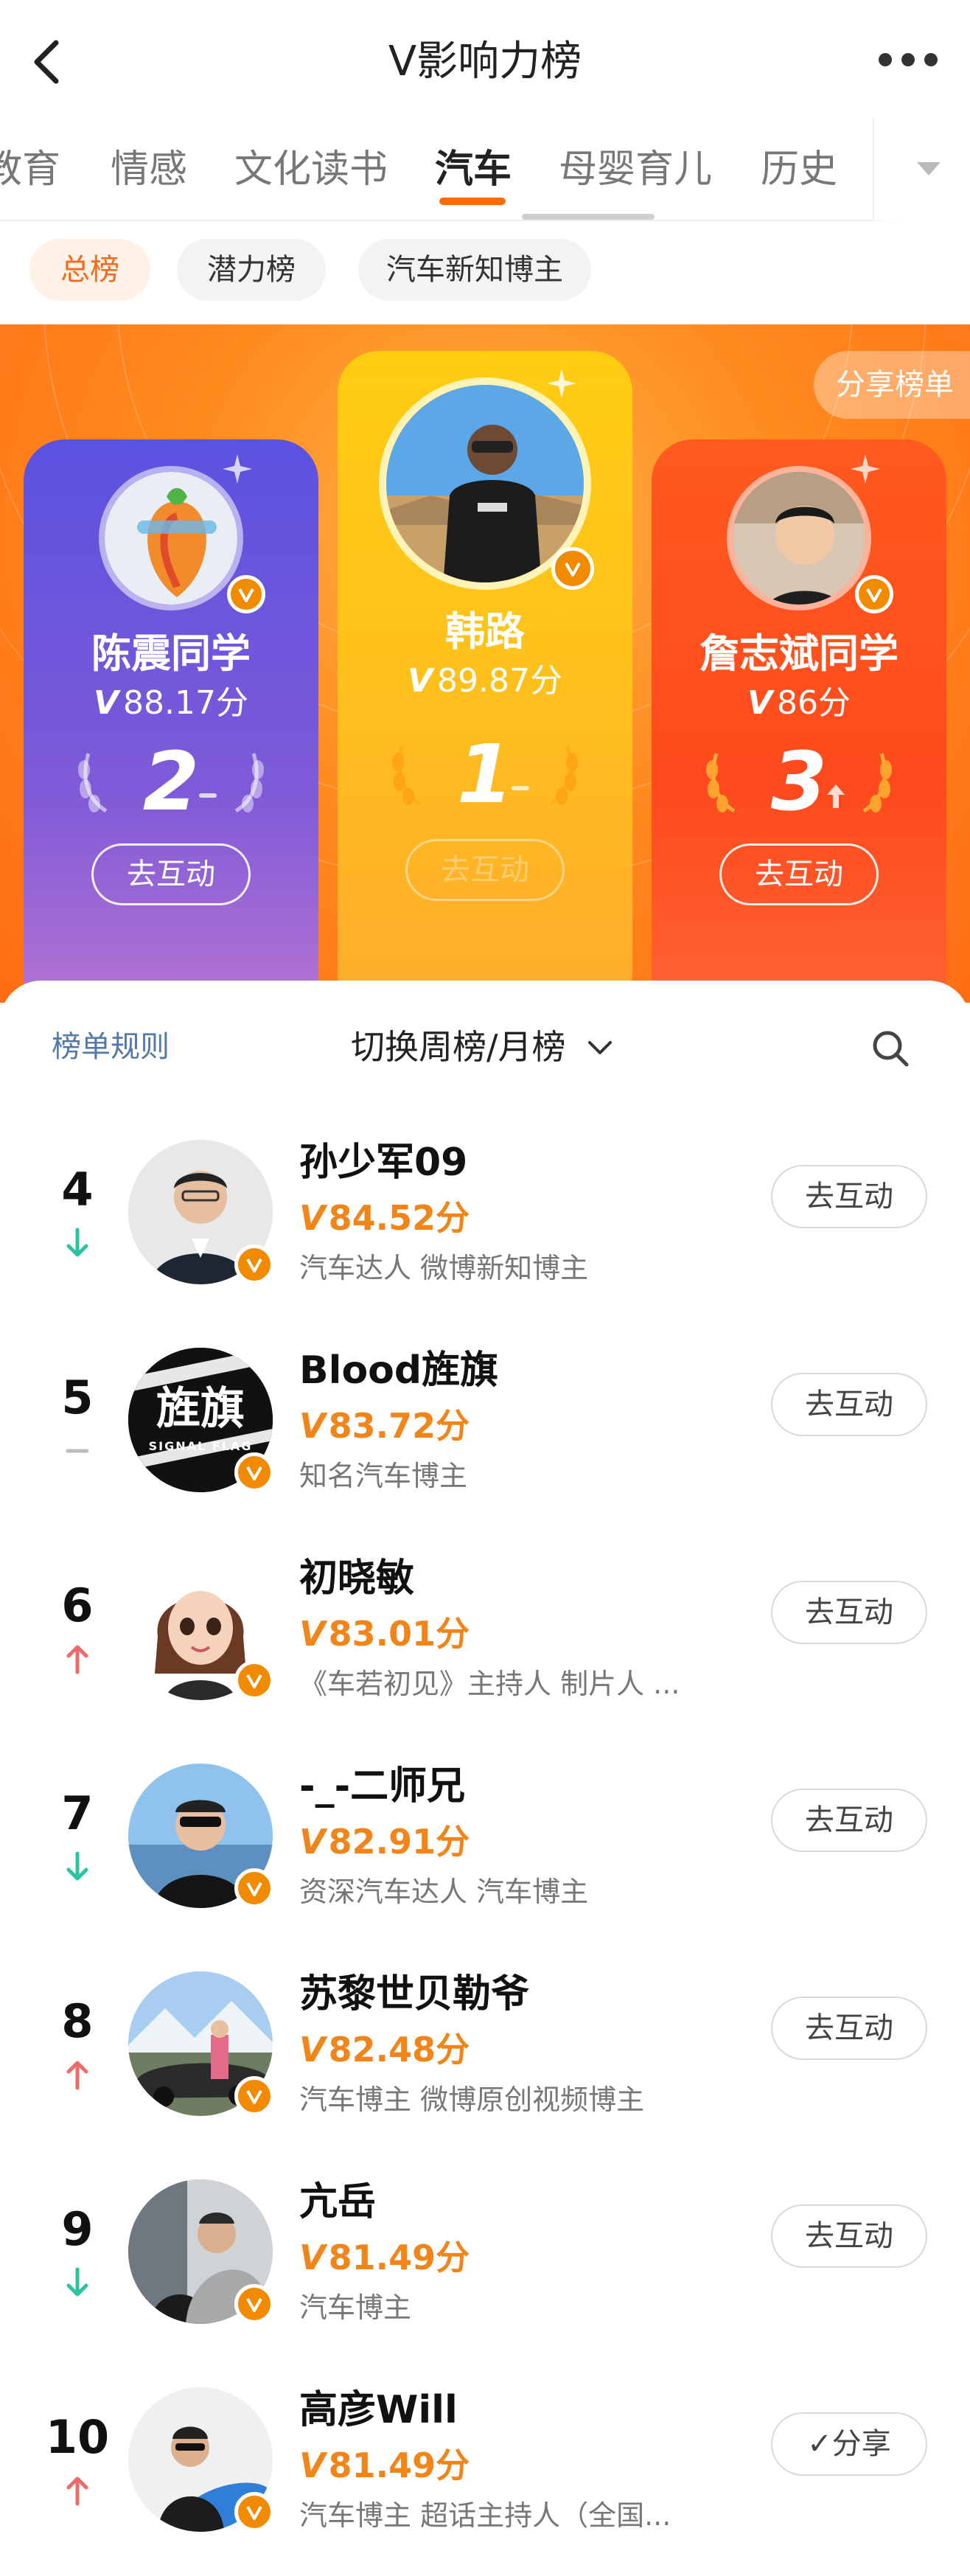 This screenshot has width=970, height=2576. What do you see at coordinates (111, 1047) in the screenshot?
I see `ranking-rules-link: 榜单规则` at bounding box center [111, 1047].